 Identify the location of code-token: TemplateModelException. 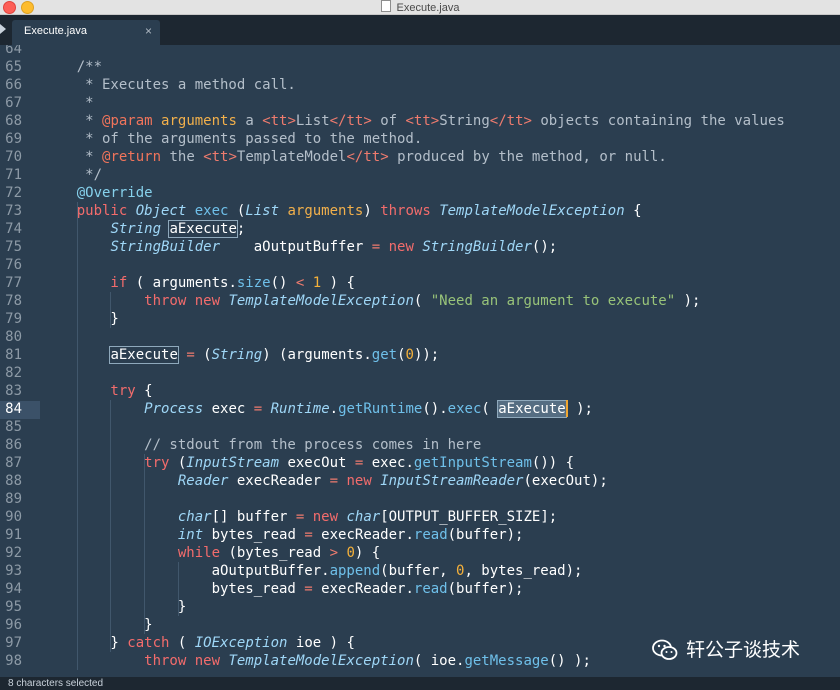
(321, 301).